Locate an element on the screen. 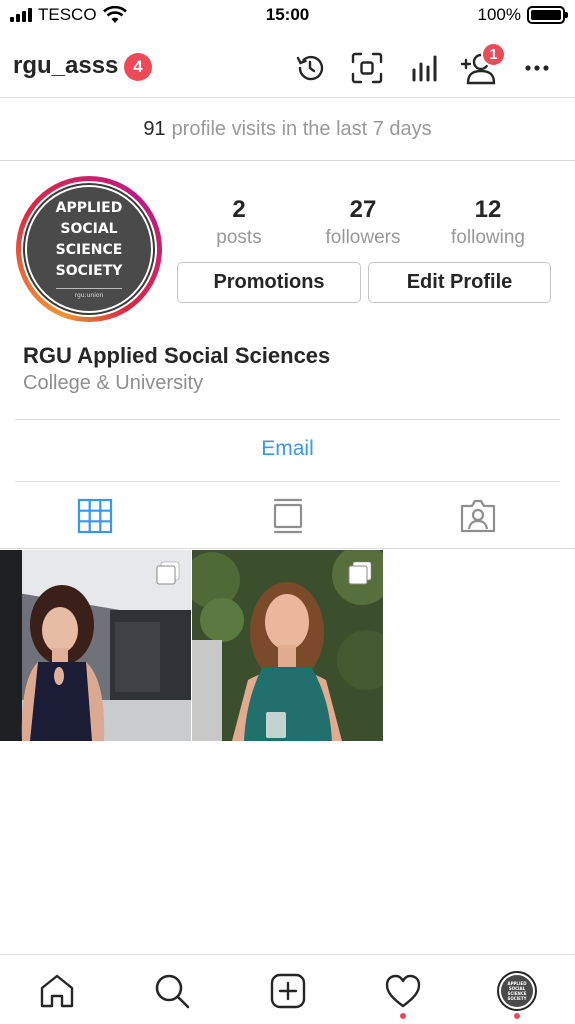 The height and width of the screenshot is (1024, 575). story-ring: APPLIED SOCIAL SCIENCE SOCIETY rgu:union is located at coordinates (89, 249).